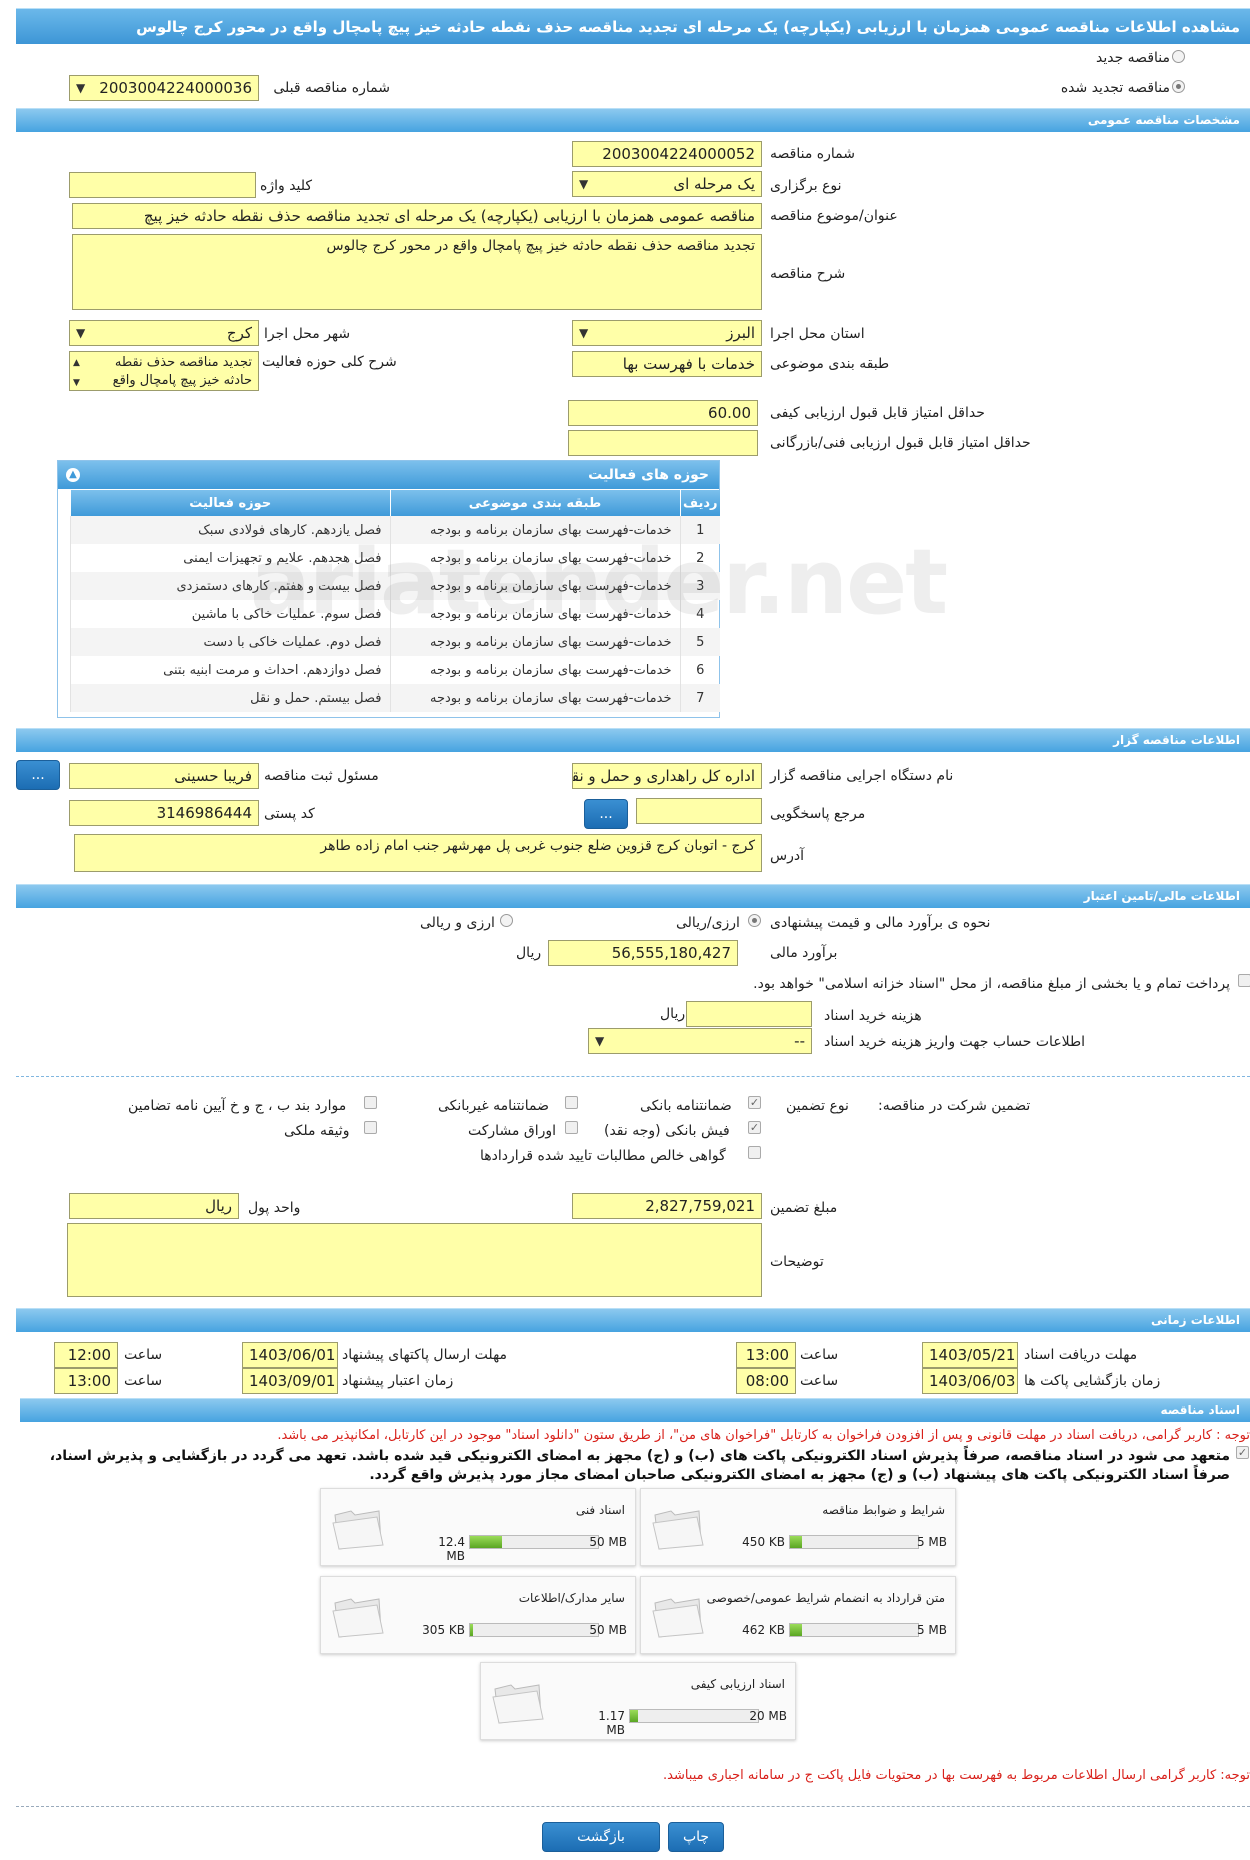 Image resolution: width=1250 pixels, height=1860 pixels. What do you see at coordinates (663, 413) in the screenshot?
I see `min-quality-field: 60.00` at bounding box center [663, 413].